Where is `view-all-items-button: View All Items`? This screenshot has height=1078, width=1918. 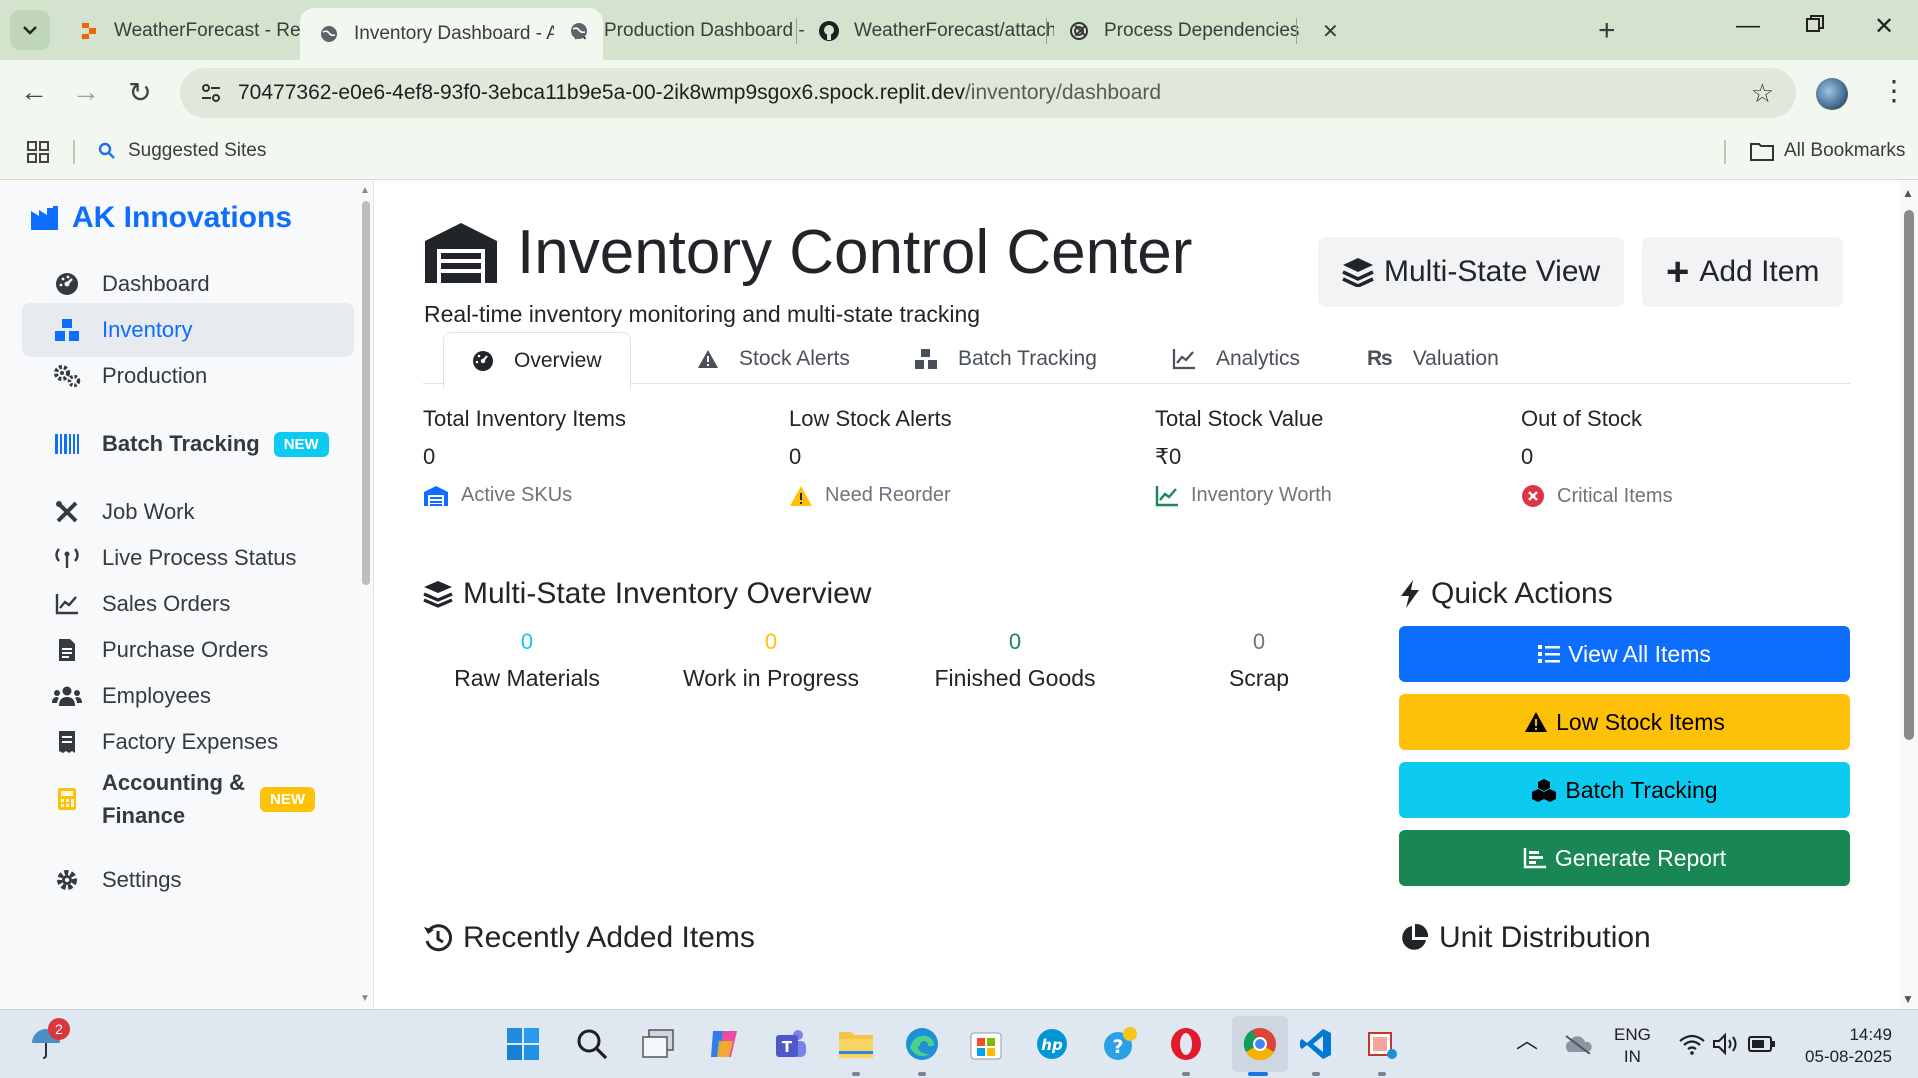
view-all-items-button: View All Items is located at coordinates (1624, 654).